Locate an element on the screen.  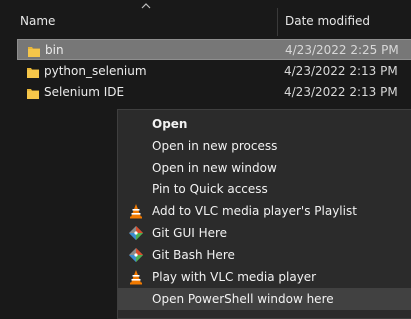
menu-item-open: Open is located at coordinates (264, 124).